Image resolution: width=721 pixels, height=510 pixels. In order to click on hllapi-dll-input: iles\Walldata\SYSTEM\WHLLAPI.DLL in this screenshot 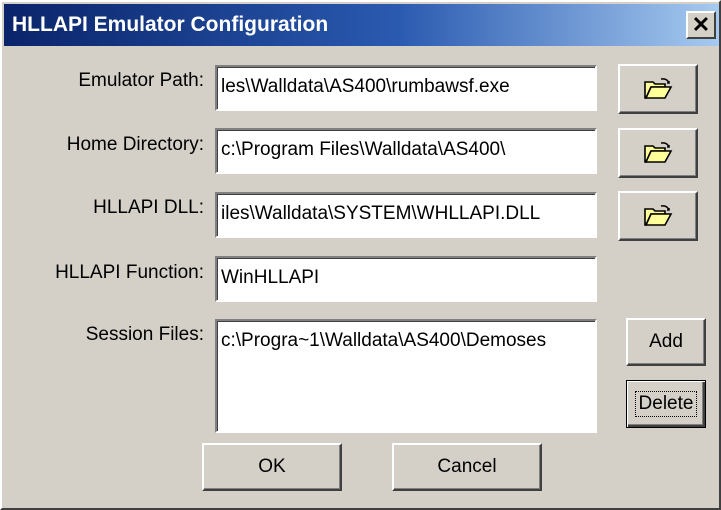, I will do `click(406, 215)`.